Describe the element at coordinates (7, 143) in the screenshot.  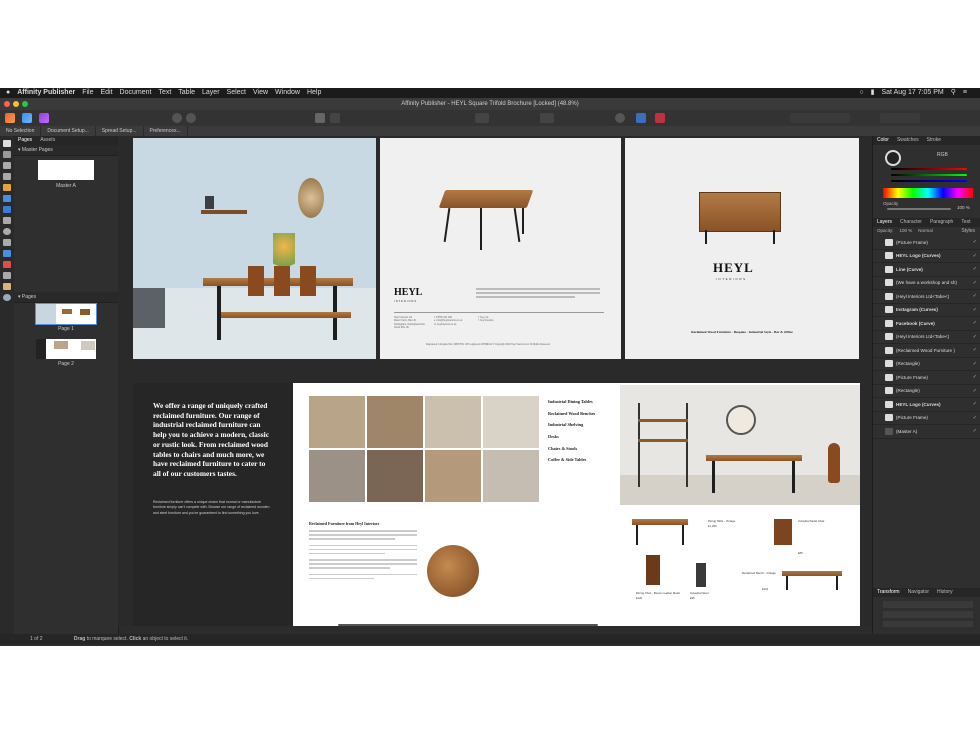
I see `move-tool-icon` at that location.